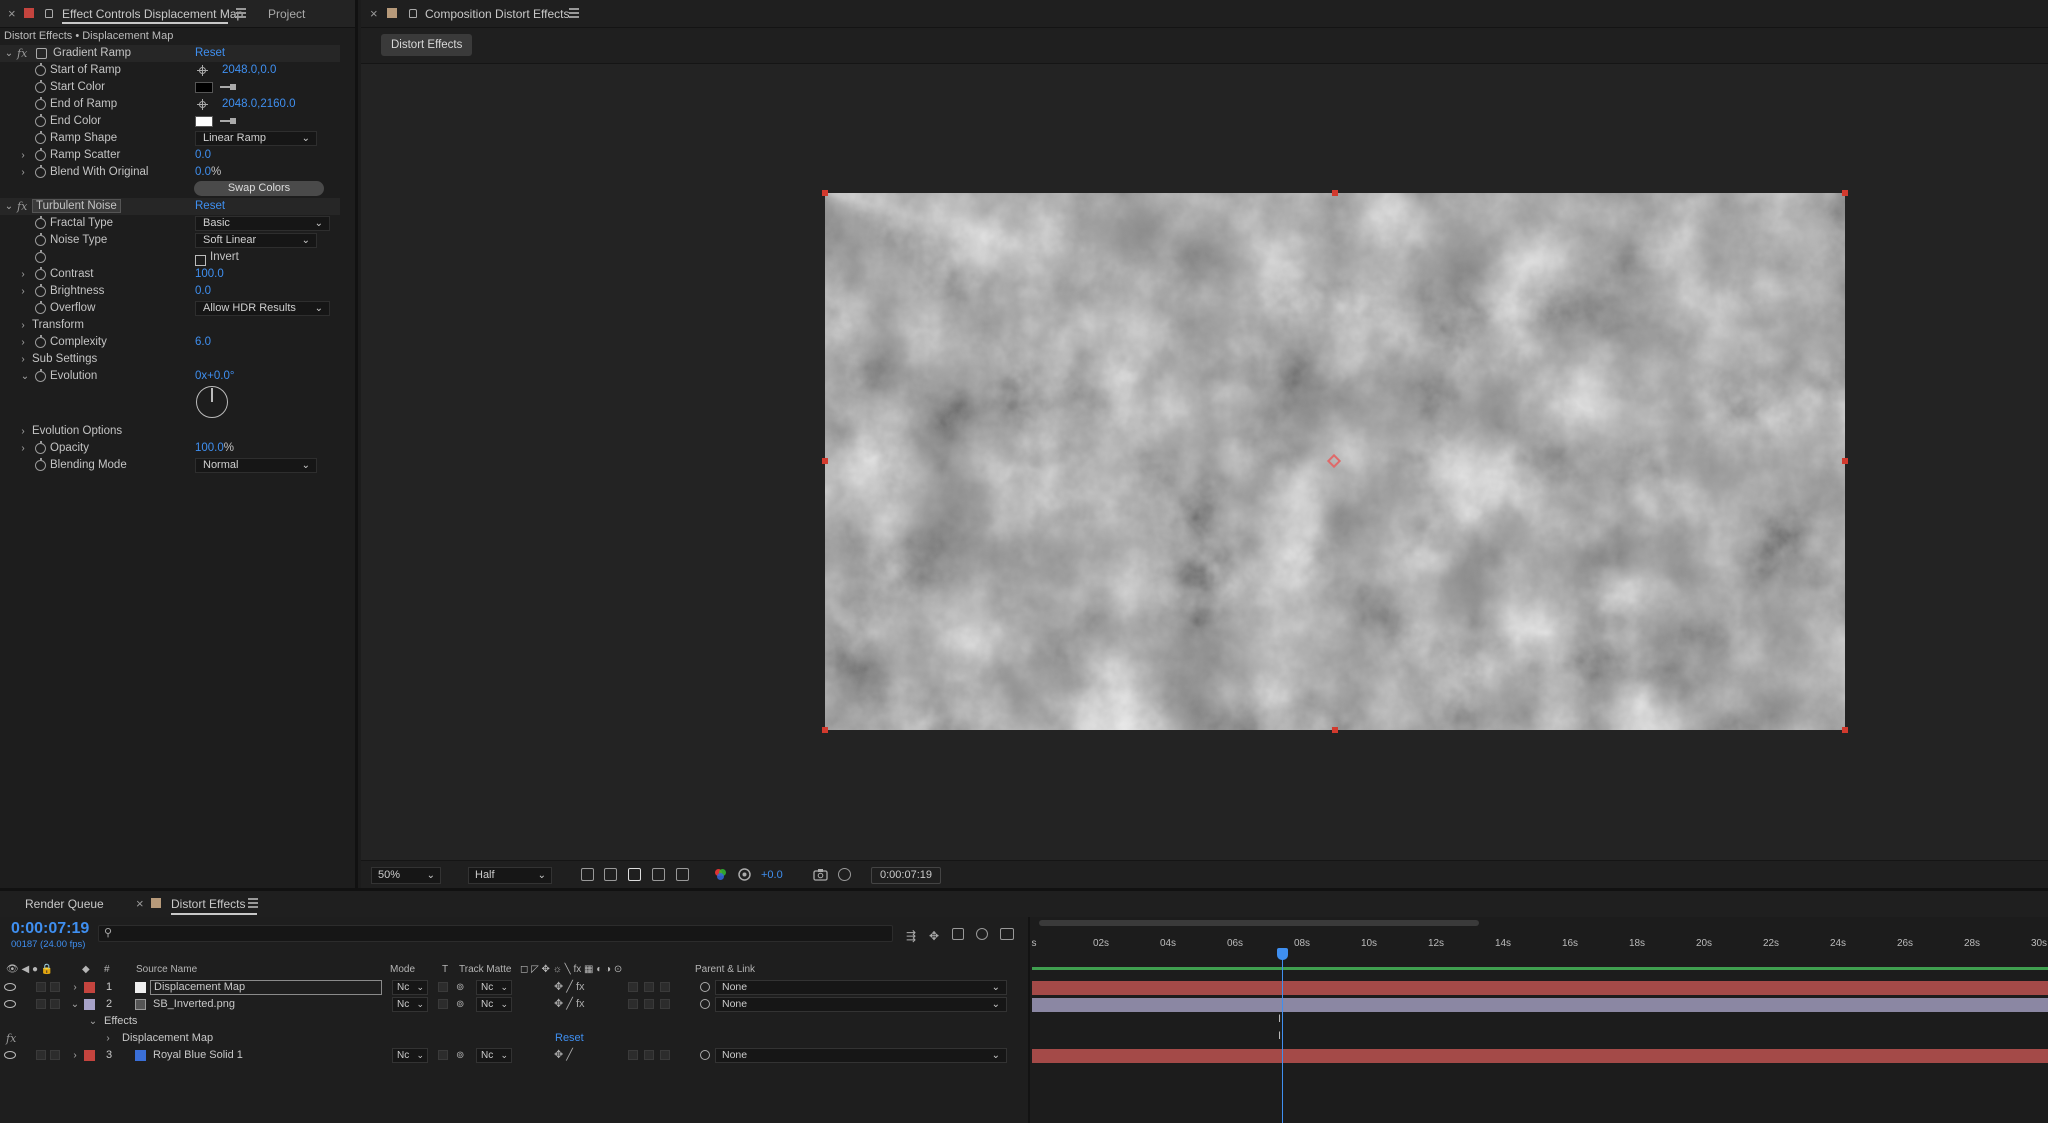 Image resolution: width=2048 pixels, height=1123 pixels. I want to click on region-of-interest-icon, so click(658, 874).